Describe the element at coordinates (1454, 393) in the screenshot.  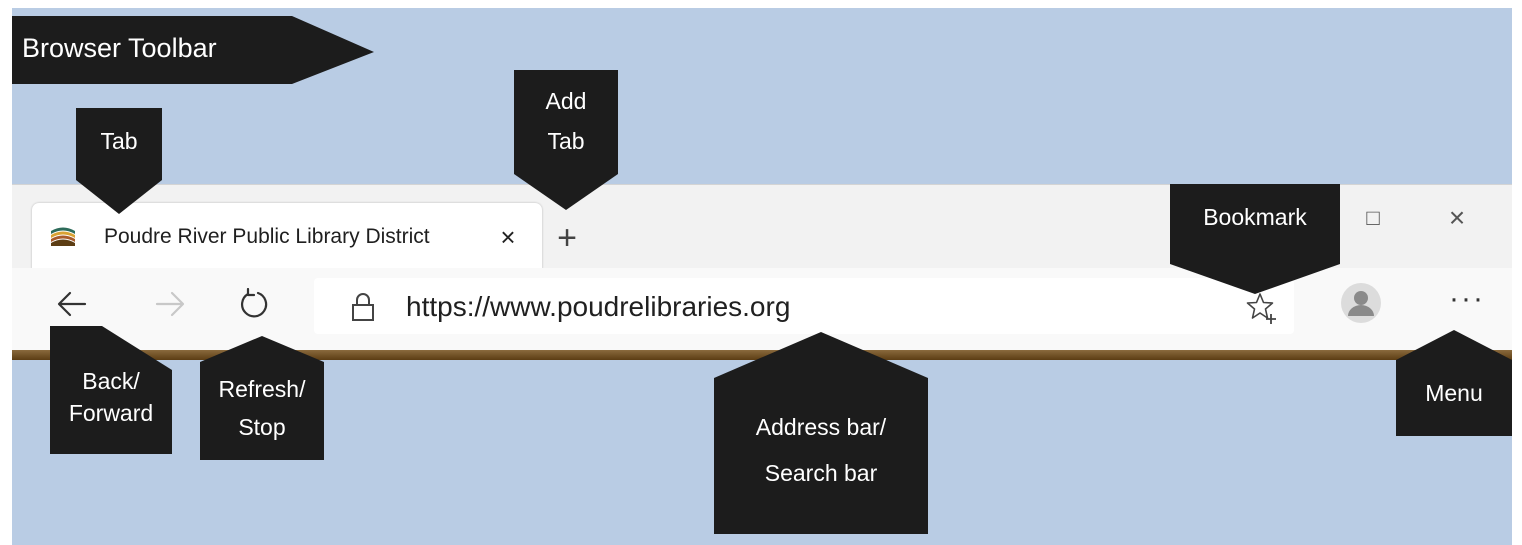
I see `callout-label: Menu` at that location.